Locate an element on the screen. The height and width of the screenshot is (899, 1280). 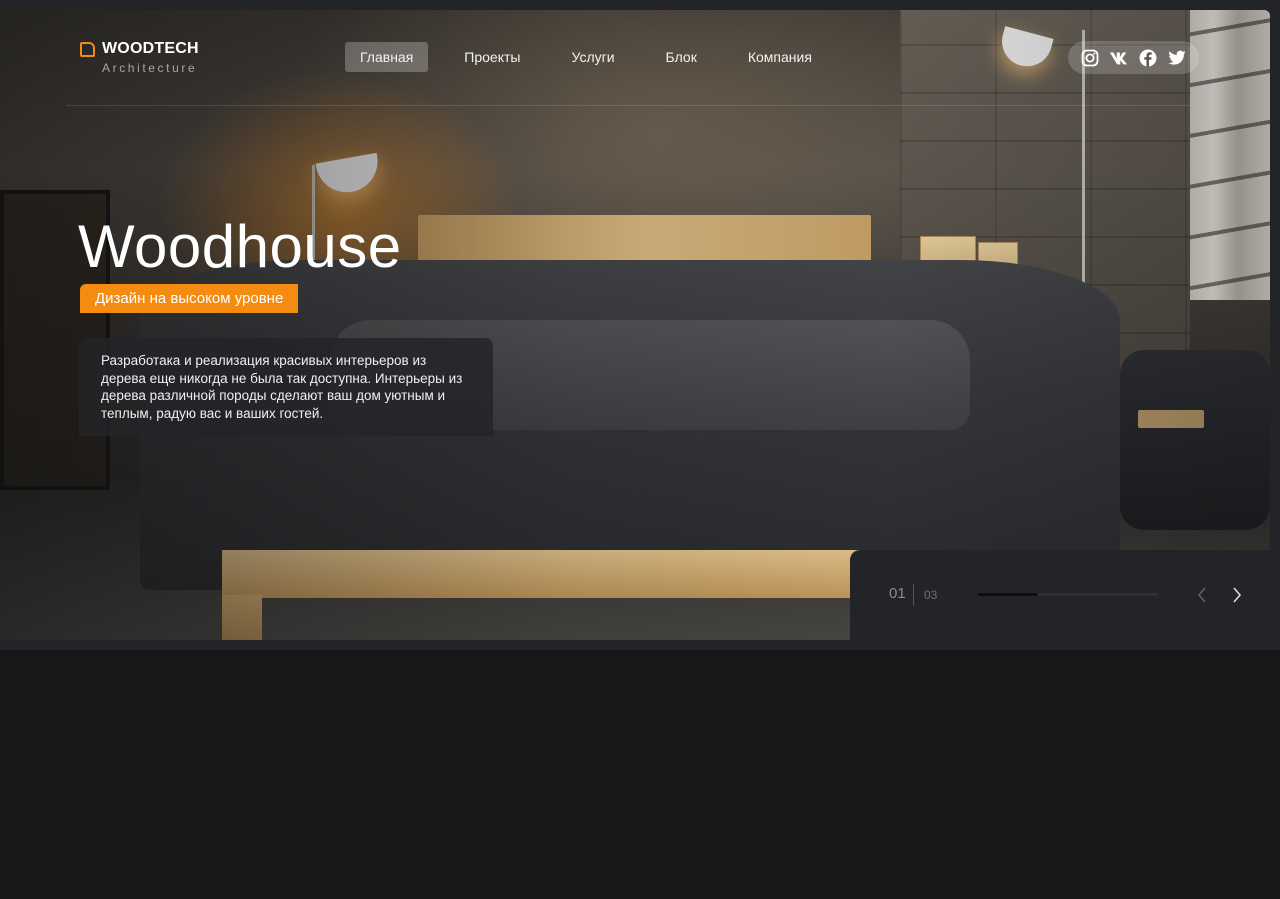
brand-name: WOODTECH is located at coordinates (150, 48).